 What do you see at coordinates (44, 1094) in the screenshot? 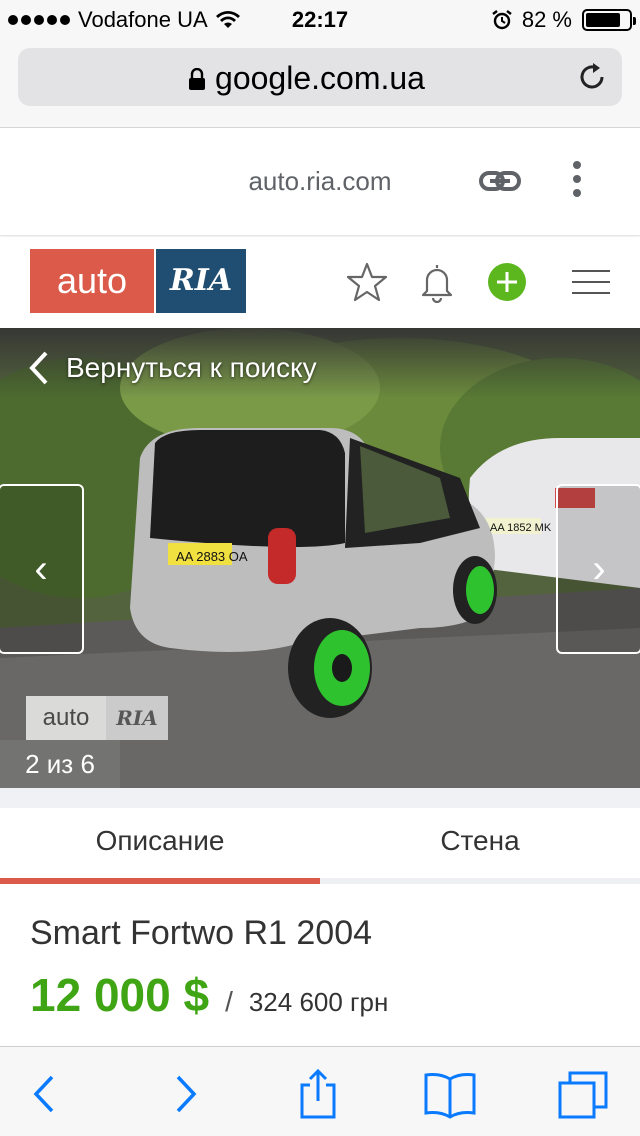
I see `back-arrow-icon` at bounding box center [44, 1094].